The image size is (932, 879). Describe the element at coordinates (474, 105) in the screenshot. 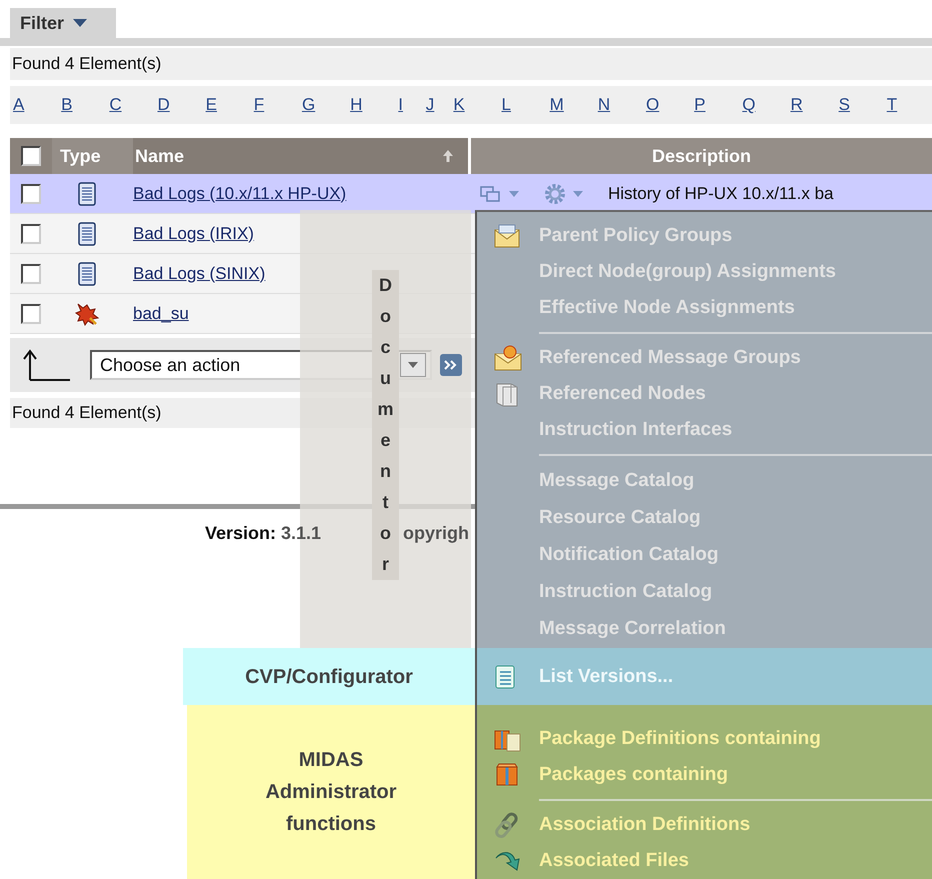

I see `letter-link: K` at that location.